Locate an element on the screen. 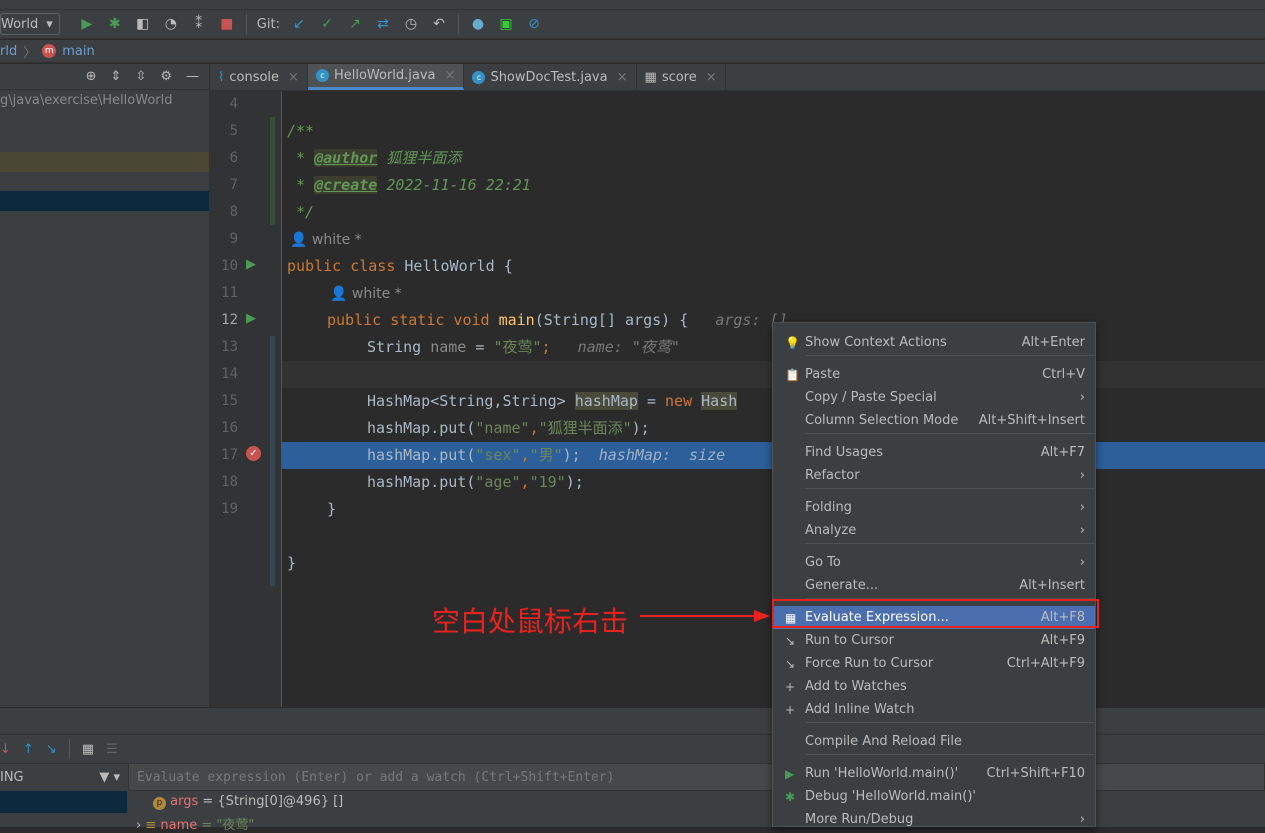 Image resolution: width=1265 pixels, height=833 pixels. menu-item: Analyze › is located at coordinates (934, 530).